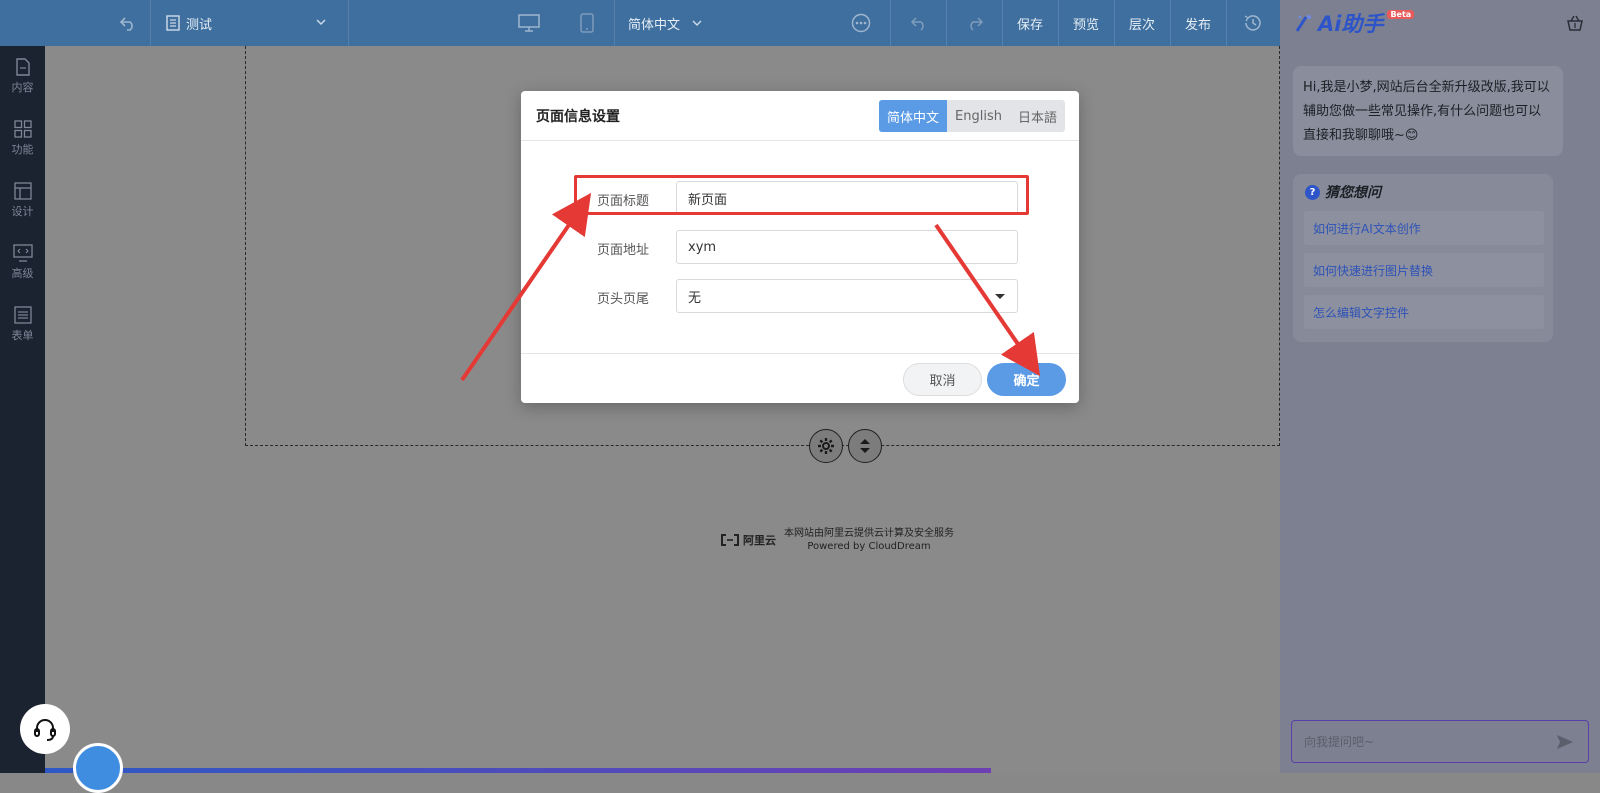 The width and height of the screenshot is (1600, 793). Describe the element at coordinates (1303, 23) in the screenshot. I see `ai-sparkle-icon` at that location.